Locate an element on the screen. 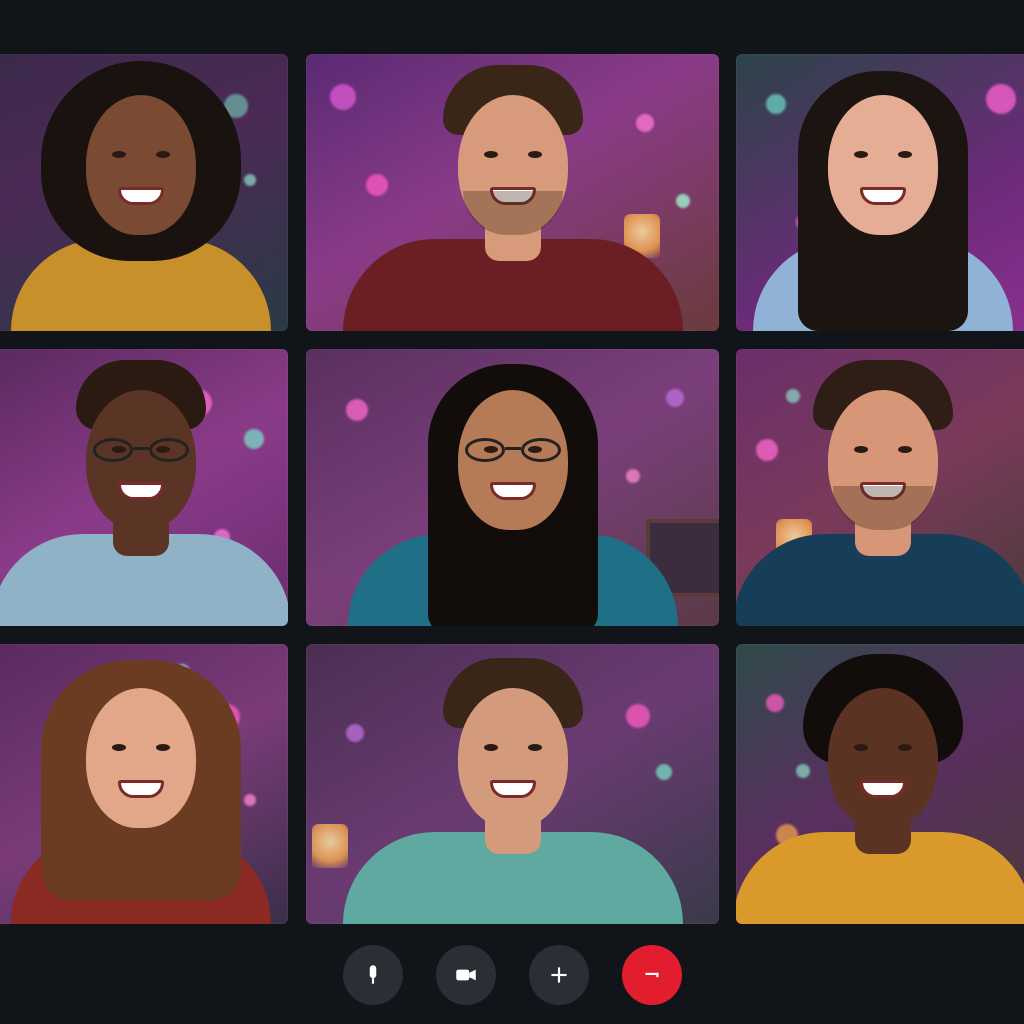  add-participant-button is located at coordinates (558, 975).